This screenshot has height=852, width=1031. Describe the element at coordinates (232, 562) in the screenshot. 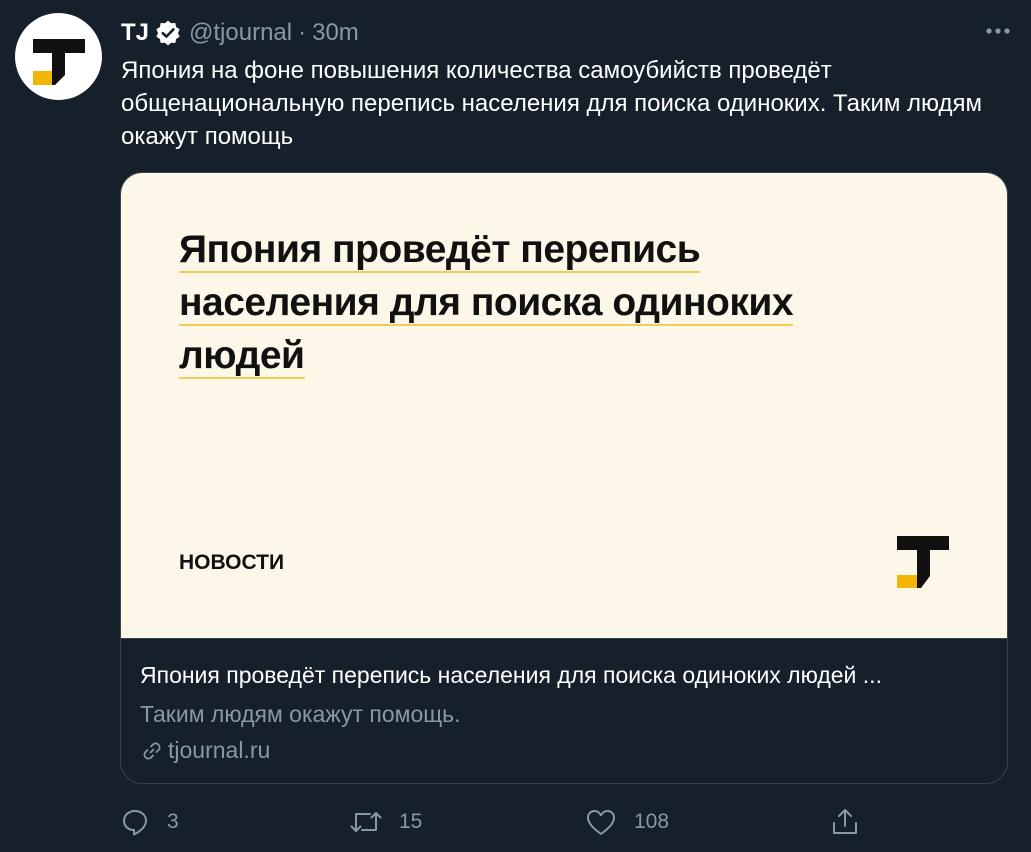

I see `card-image-category: НОВОСТИ` at that location.